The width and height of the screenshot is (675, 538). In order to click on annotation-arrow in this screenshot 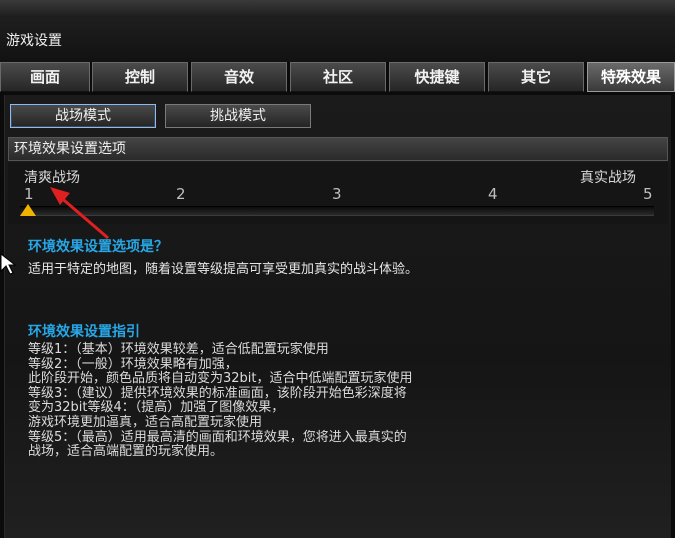, I will do `click(79, 213)`.